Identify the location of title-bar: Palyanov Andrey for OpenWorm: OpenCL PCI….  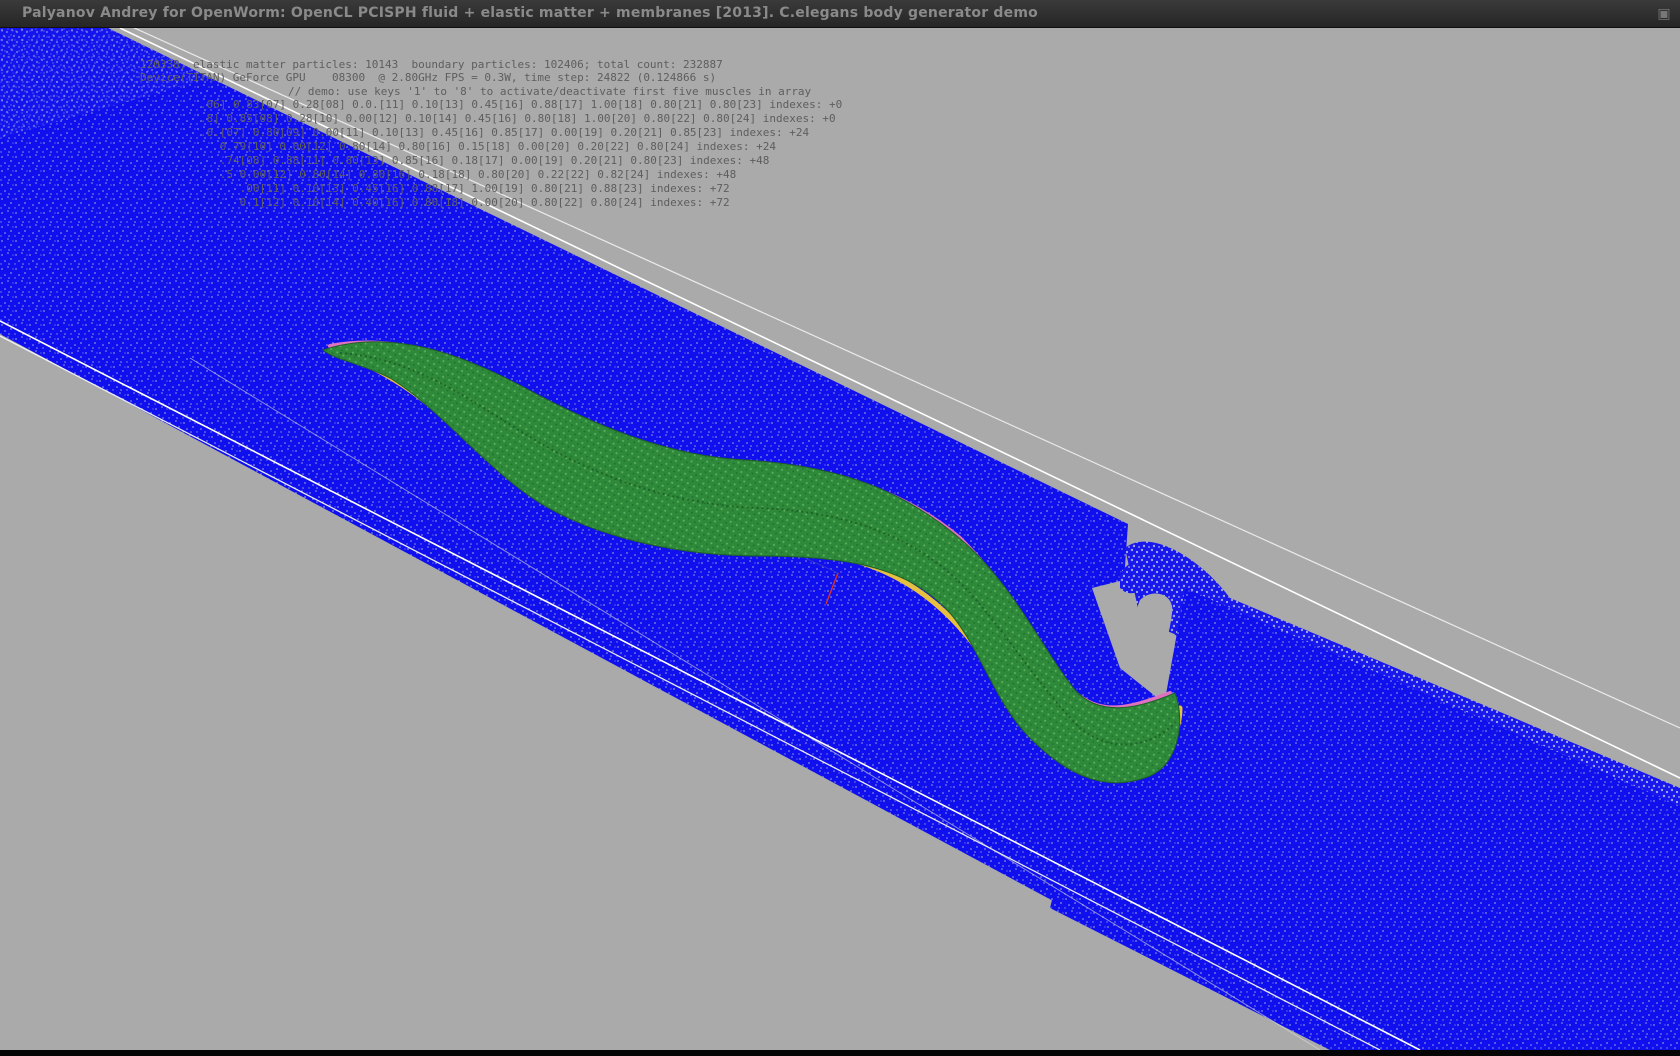
(840, 14).